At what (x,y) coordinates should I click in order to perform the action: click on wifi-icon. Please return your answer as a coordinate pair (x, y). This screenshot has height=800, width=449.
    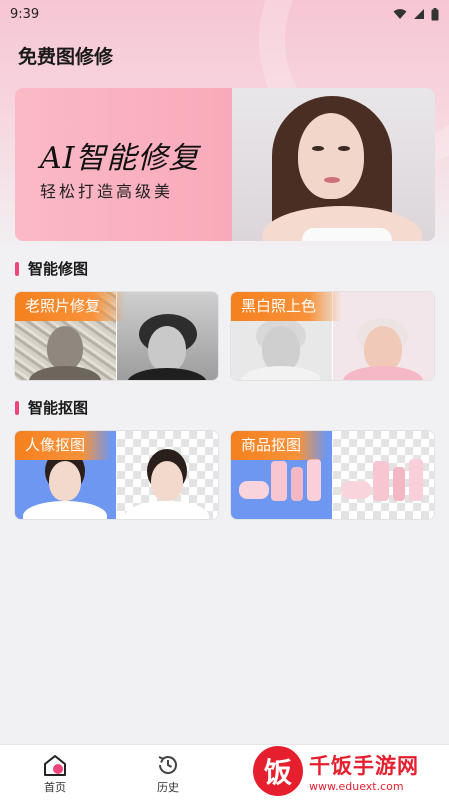
    Looking at the image, I should click on (400, 14).